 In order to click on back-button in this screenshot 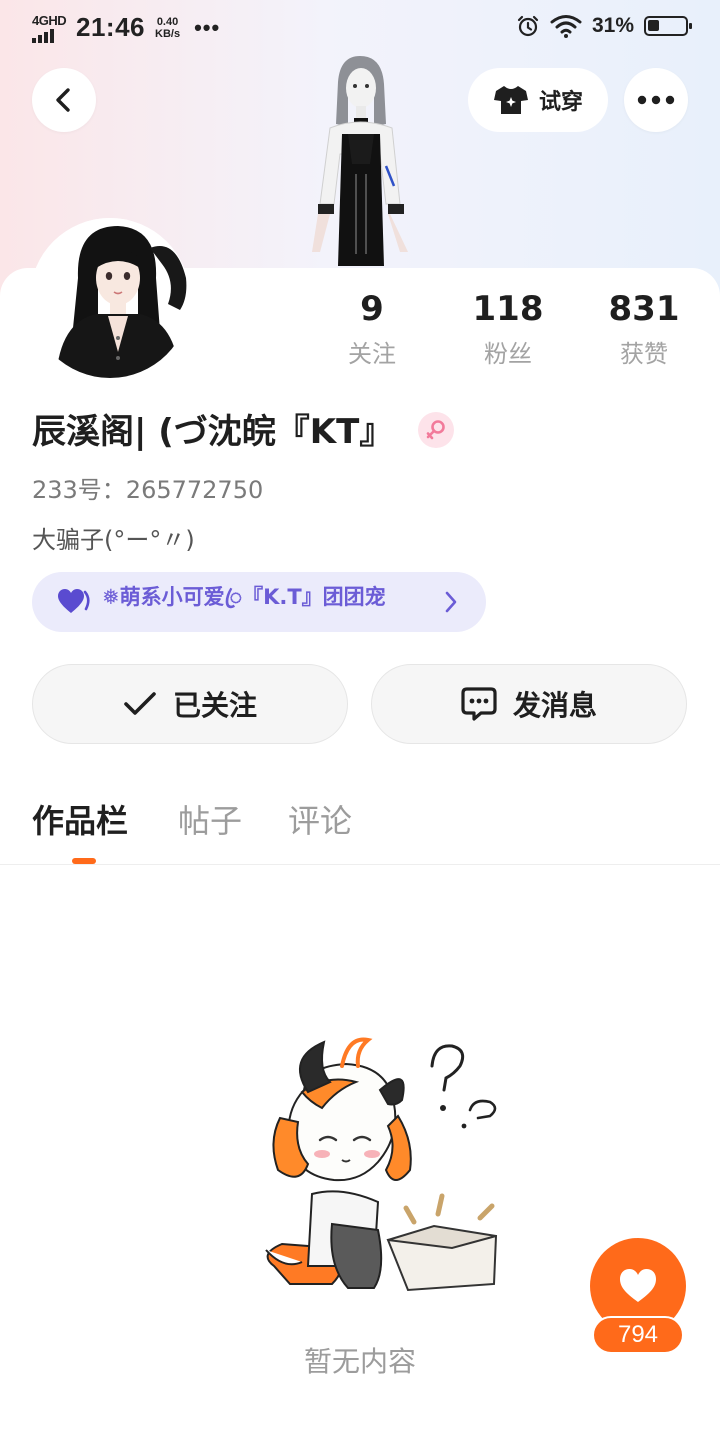, I will do `click(64, 100)`.